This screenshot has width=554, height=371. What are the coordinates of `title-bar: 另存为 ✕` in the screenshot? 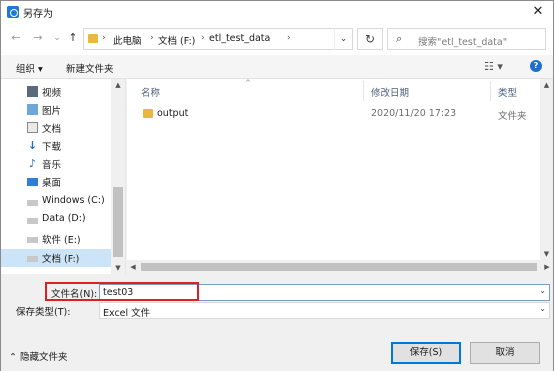 It's located at (277, 12).